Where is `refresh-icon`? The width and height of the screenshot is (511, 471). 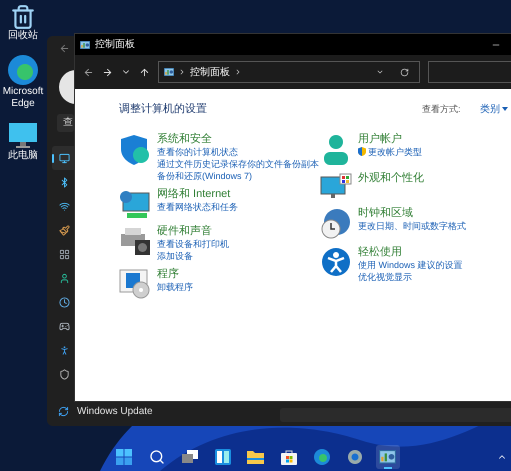
refresh-icon is located at coordinates (405, 72).